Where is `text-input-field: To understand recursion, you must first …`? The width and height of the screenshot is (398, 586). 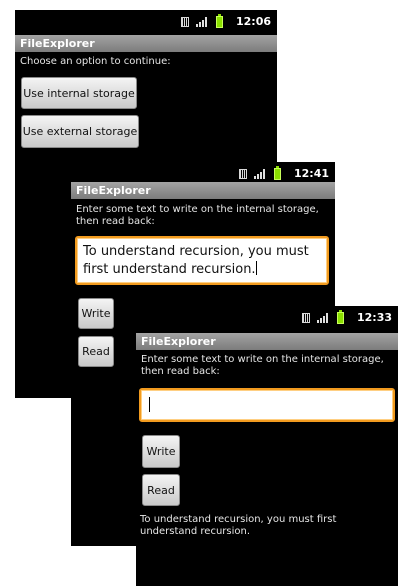
text-input-field: To understand recursion, you must first … is located at coordinates (202, 260).